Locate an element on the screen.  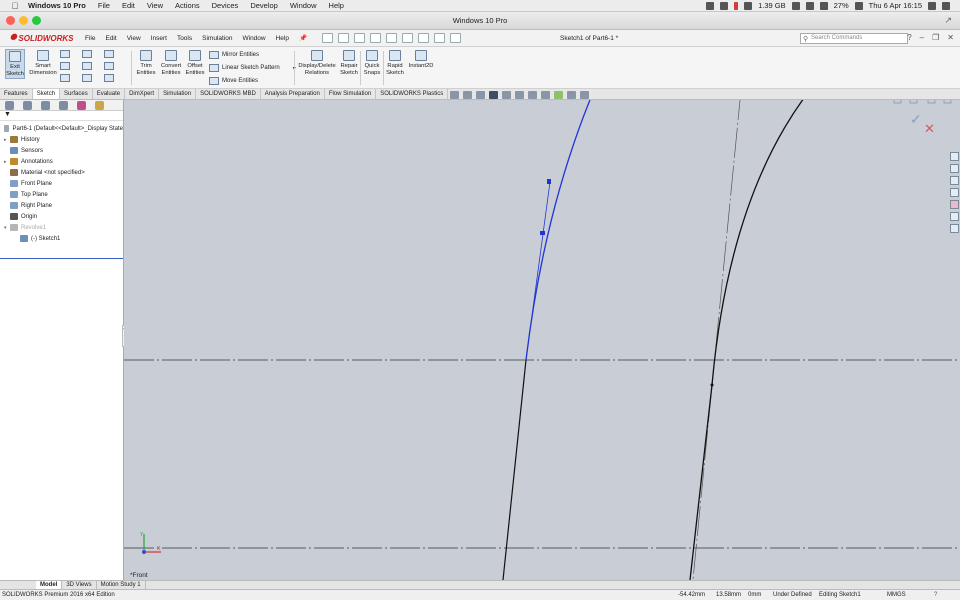
search-commands-input: ⚲ Search Commands is located at coordinates (854, 38).